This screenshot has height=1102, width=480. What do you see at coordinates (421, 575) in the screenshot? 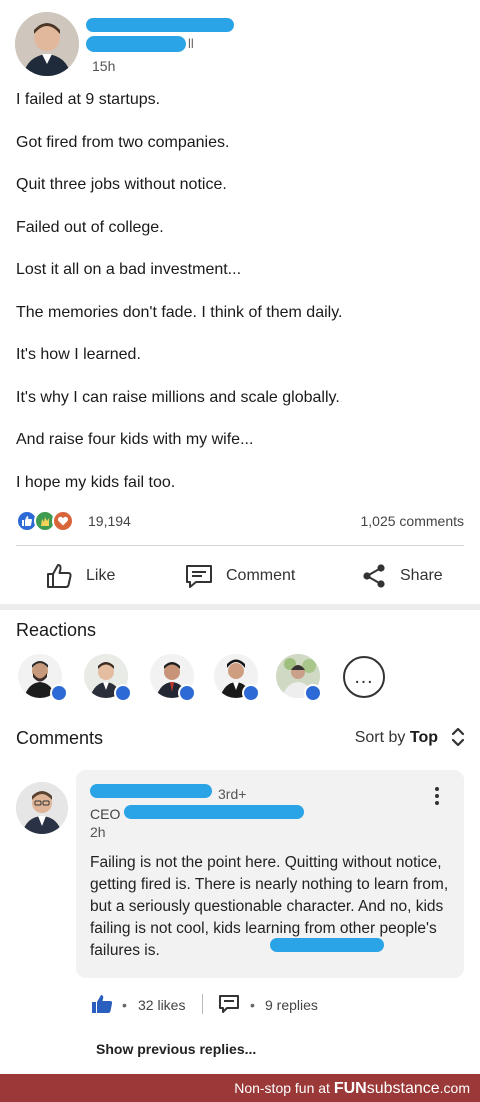
I see `share-label: Share` at bounding box center [421, 575].